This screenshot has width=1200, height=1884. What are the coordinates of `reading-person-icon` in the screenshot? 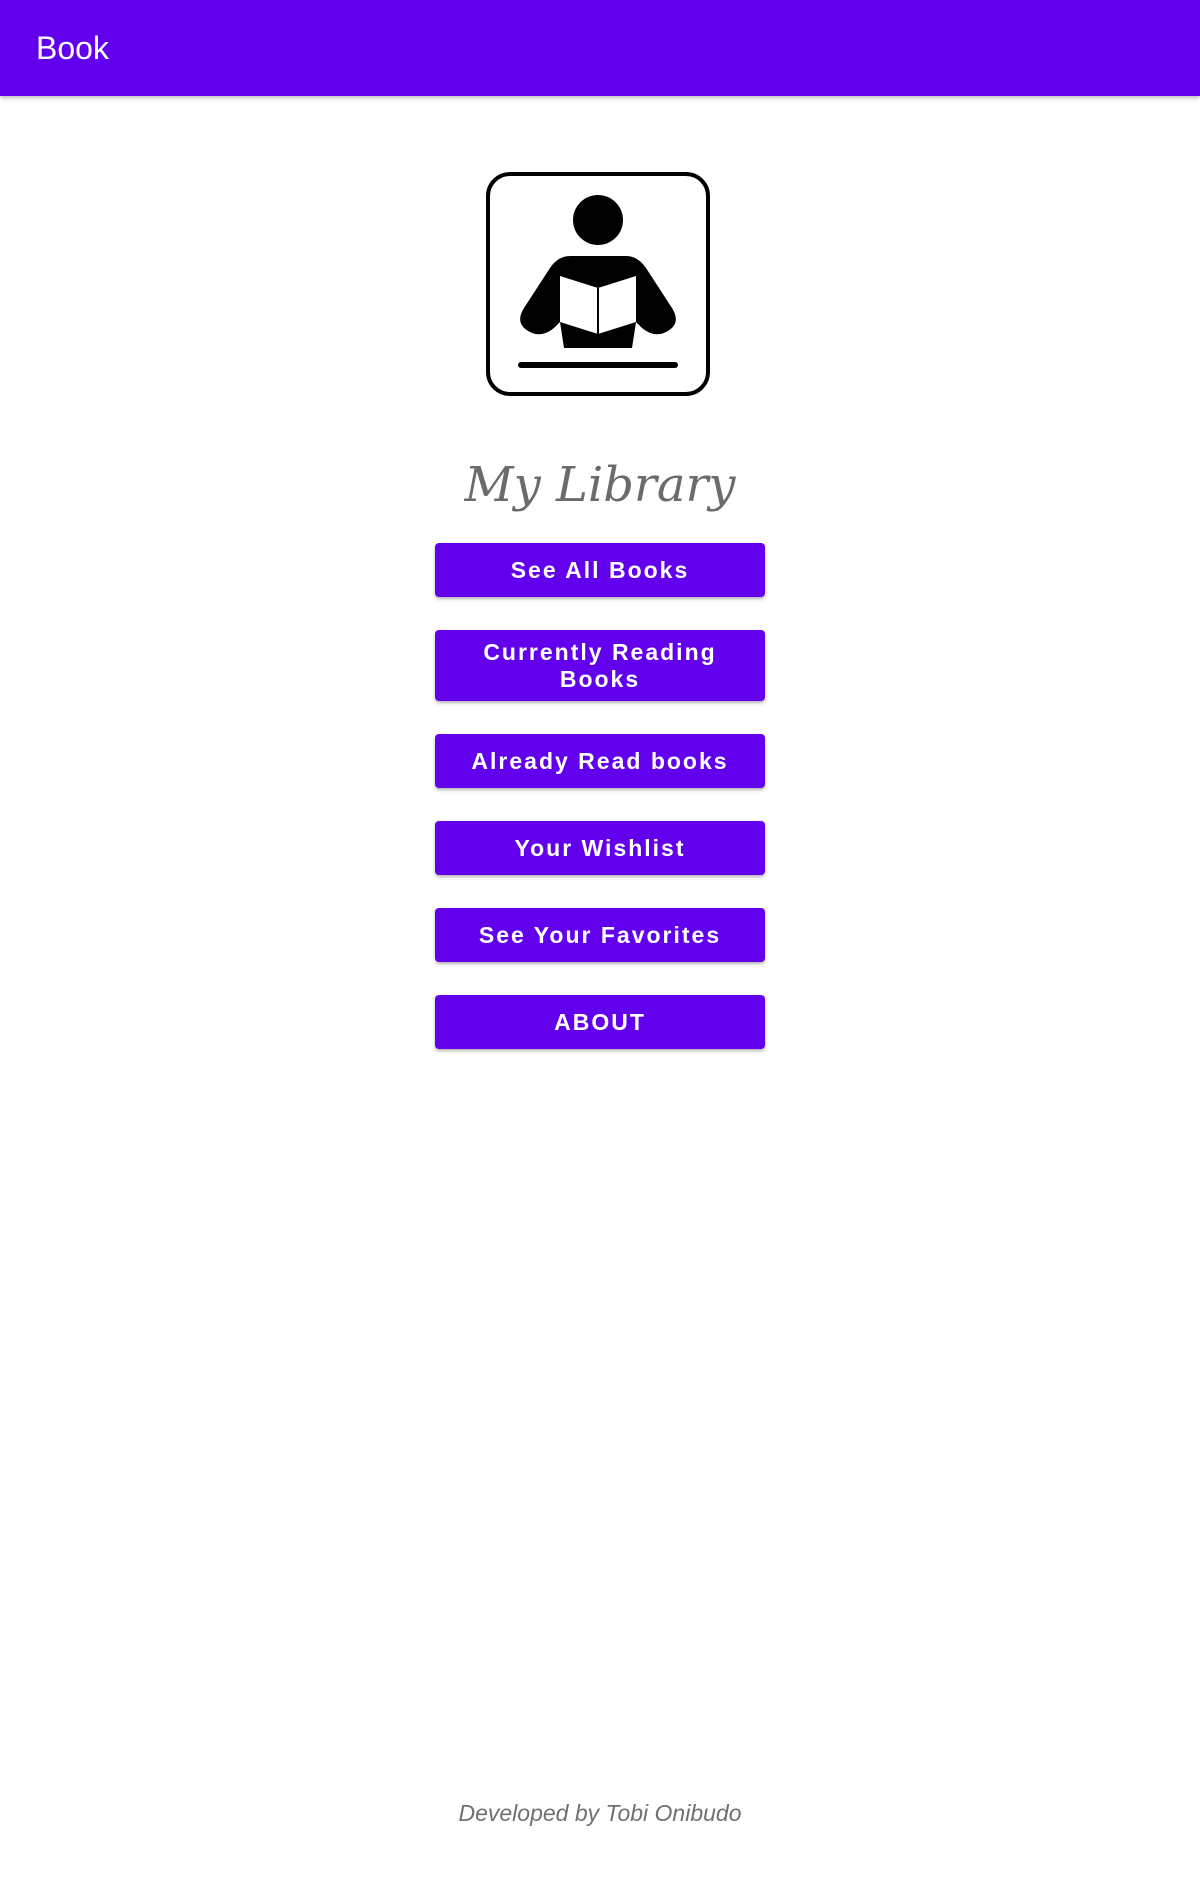 It's located at (598, 284).